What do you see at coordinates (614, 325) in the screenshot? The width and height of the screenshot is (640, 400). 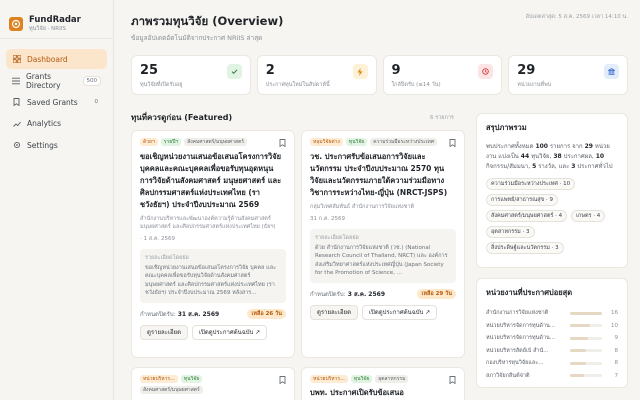 I see `agency-count: 10` at bounding box center [614, 325].